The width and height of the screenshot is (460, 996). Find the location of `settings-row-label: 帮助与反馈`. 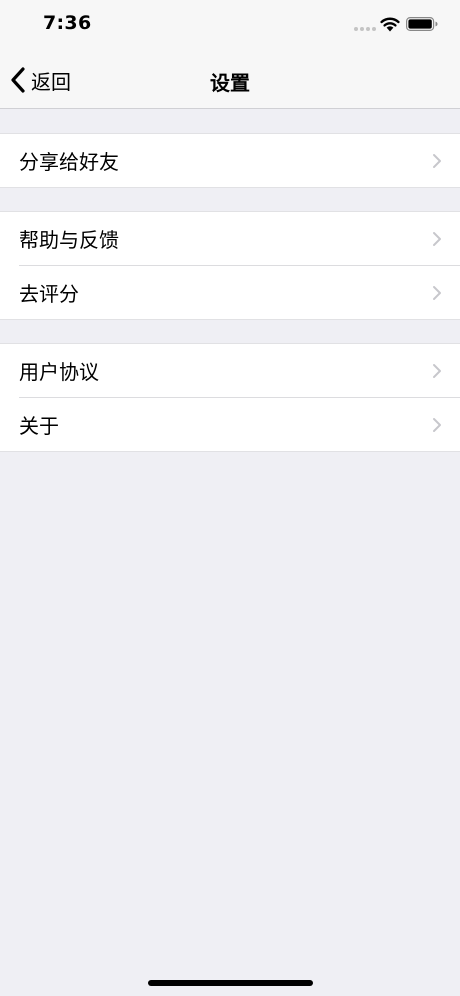

settings-row-label: 帮助与反馈 is located at coordinates (69, 240).